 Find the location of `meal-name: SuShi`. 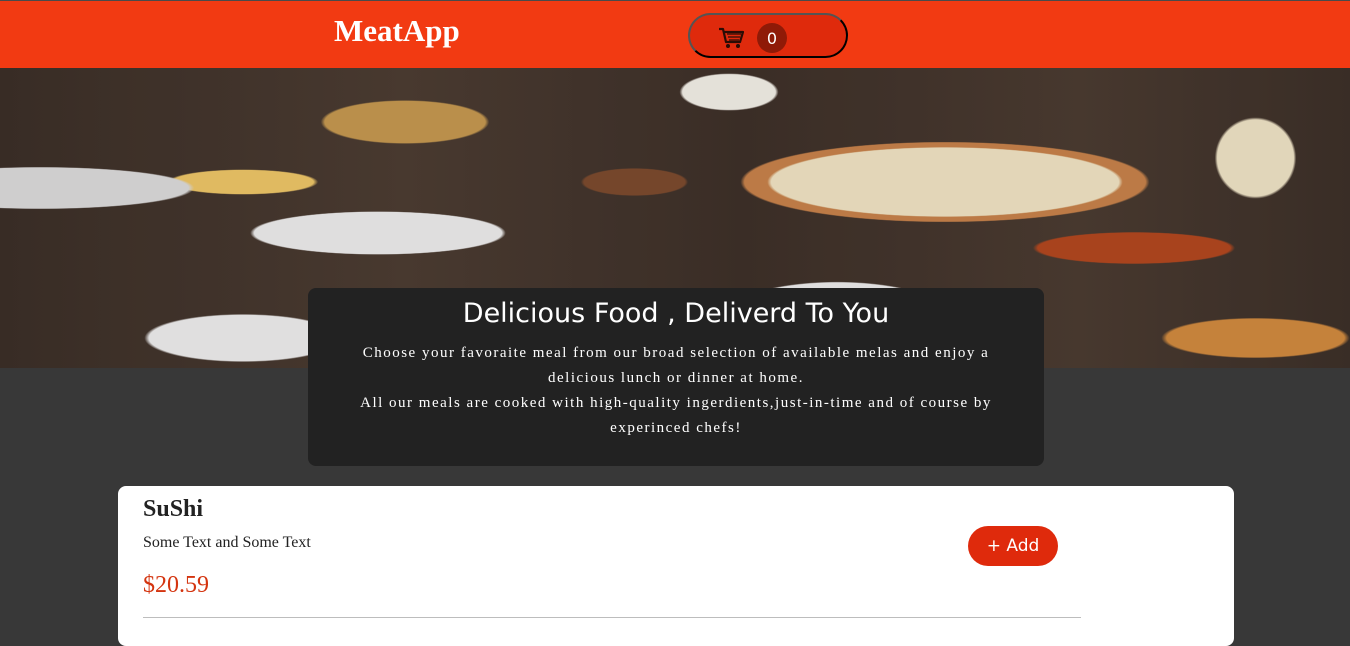

meal-name: SuShi is located at coordinates (173, 509).